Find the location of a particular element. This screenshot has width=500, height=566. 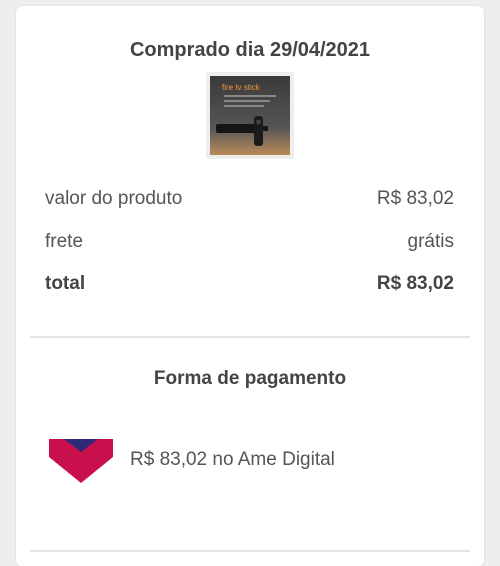

section-divider-bottom is located at coordinates (250, 551).